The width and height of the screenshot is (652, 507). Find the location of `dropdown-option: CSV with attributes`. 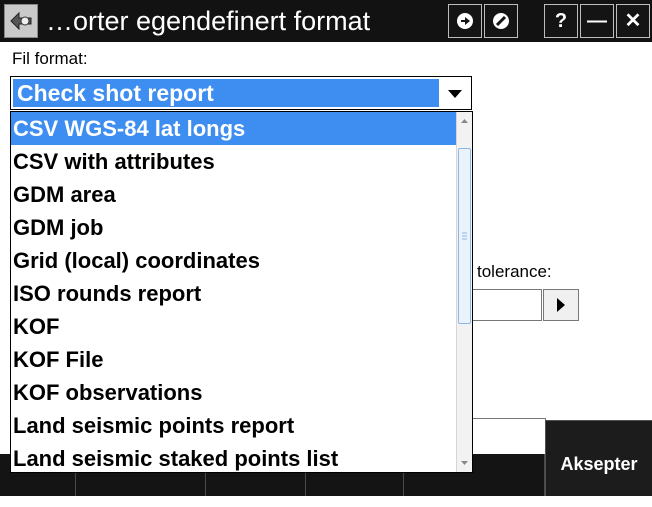

dropdown-option: CSV with attributes is located at coordinates (234, 161).